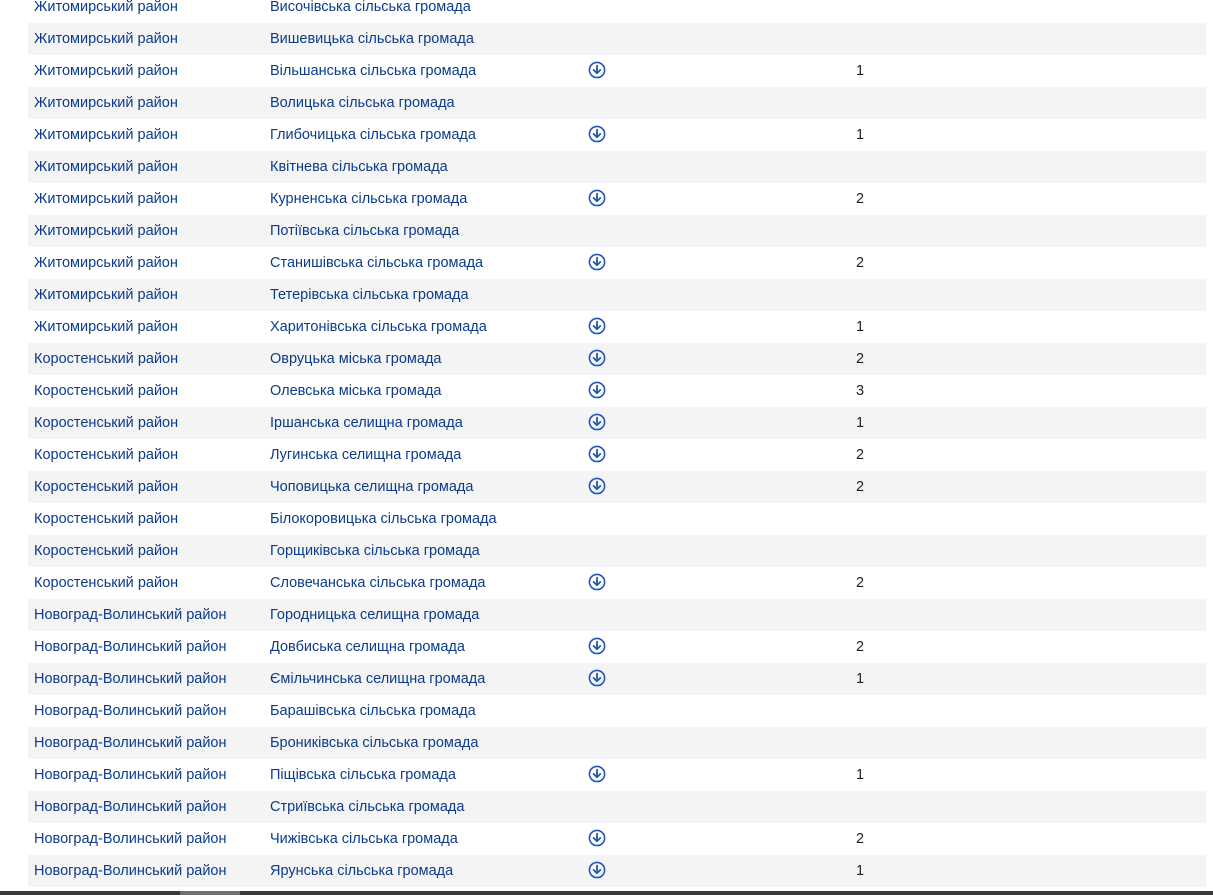 The width and height of the screenshot is (1213, 895). I want to click on hromada-link: Піщівська сільська громада, so click(363, 775).